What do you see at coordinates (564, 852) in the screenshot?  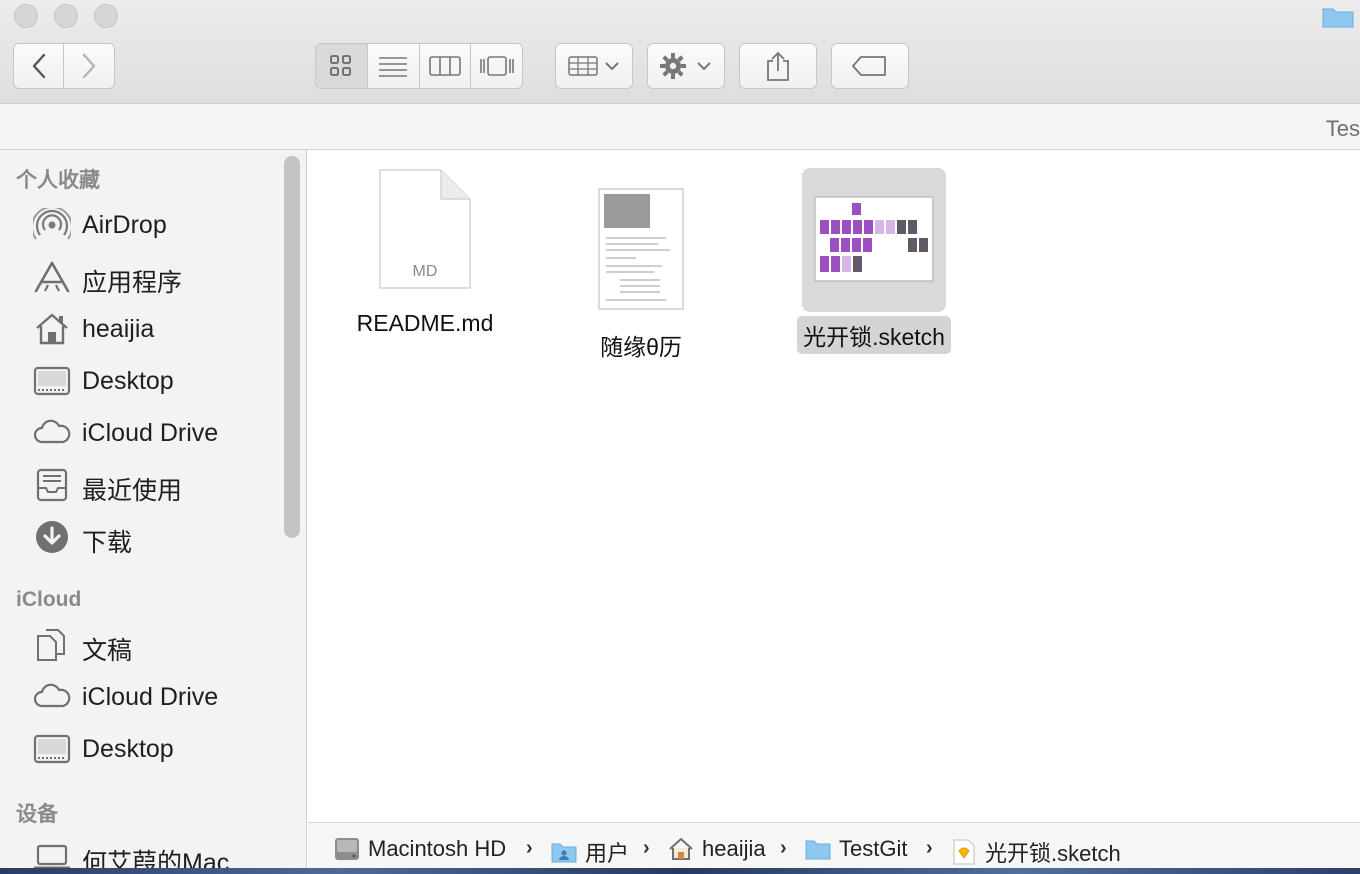 I see `users-folder-icon` at bounding box center [564, 852].